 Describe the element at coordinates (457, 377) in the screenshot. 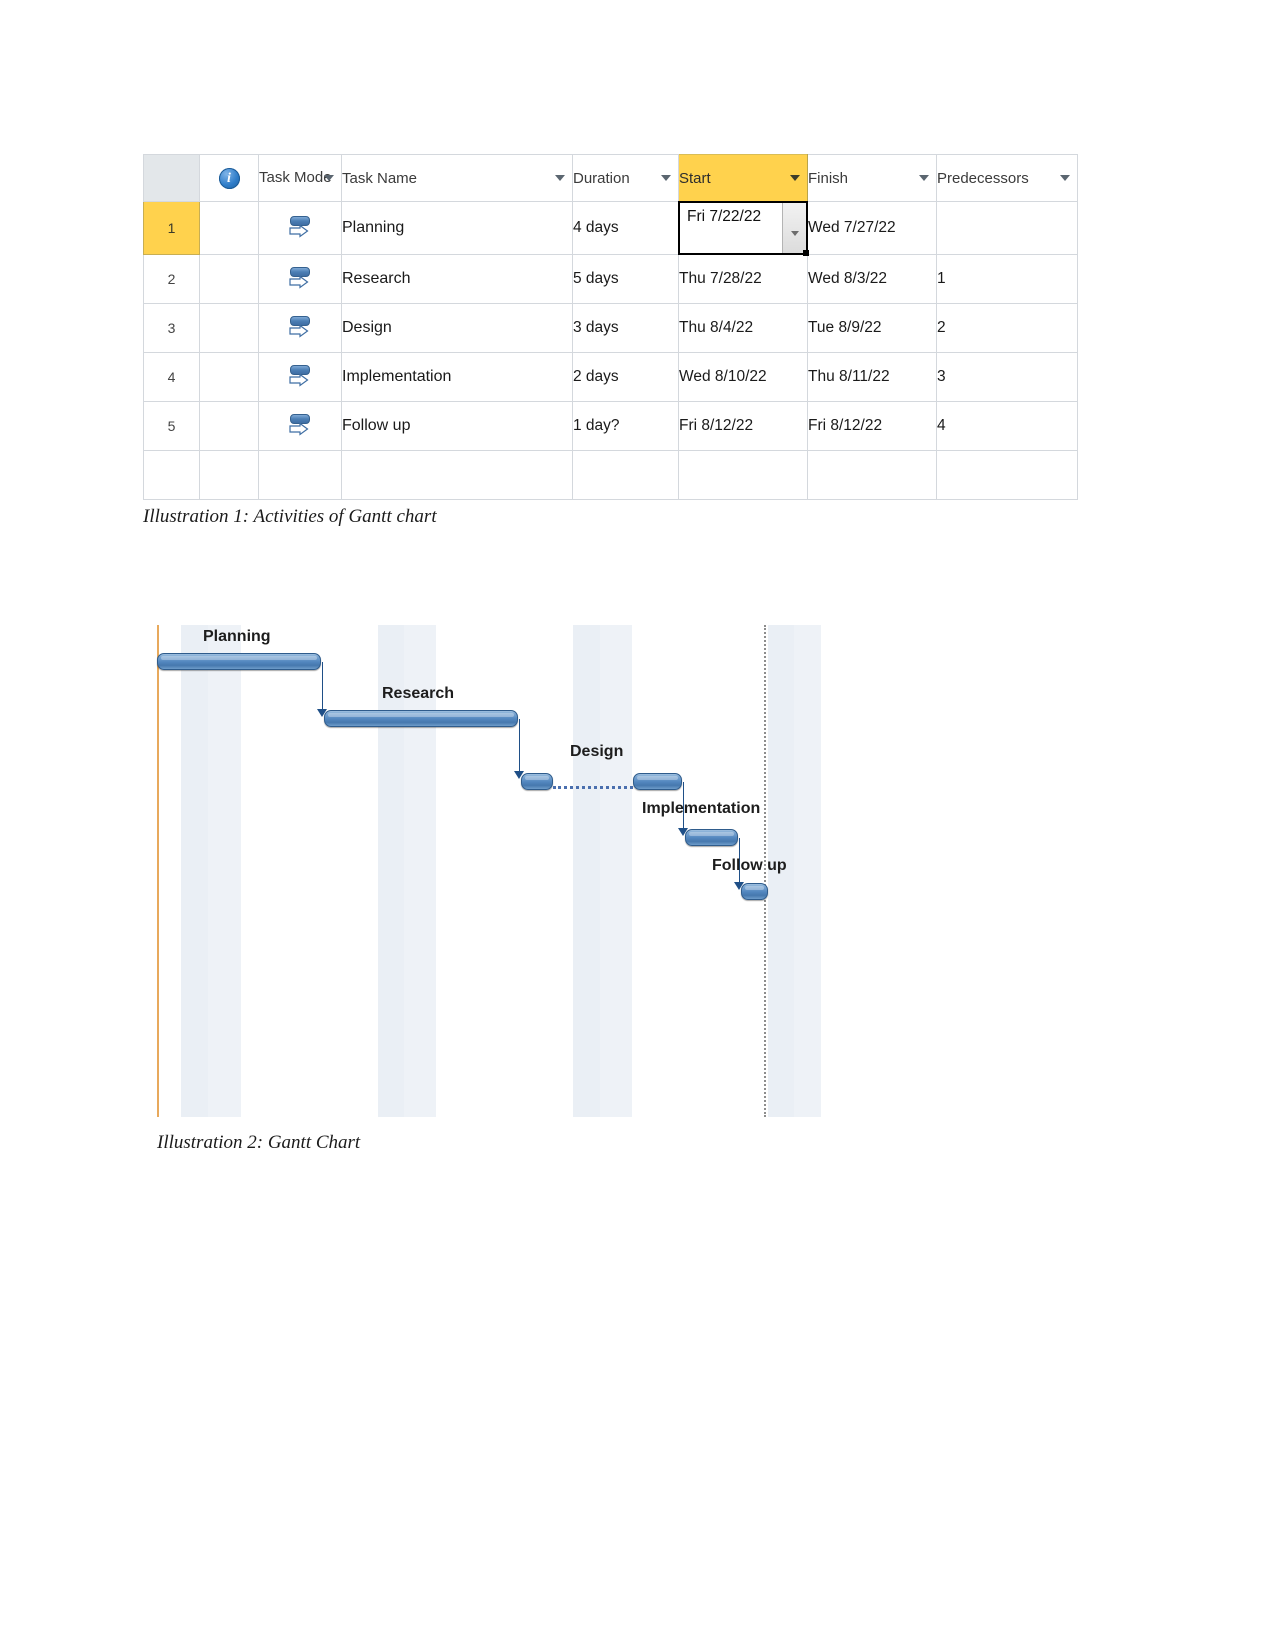

I see `task-name-cell: Implementation` at that location.